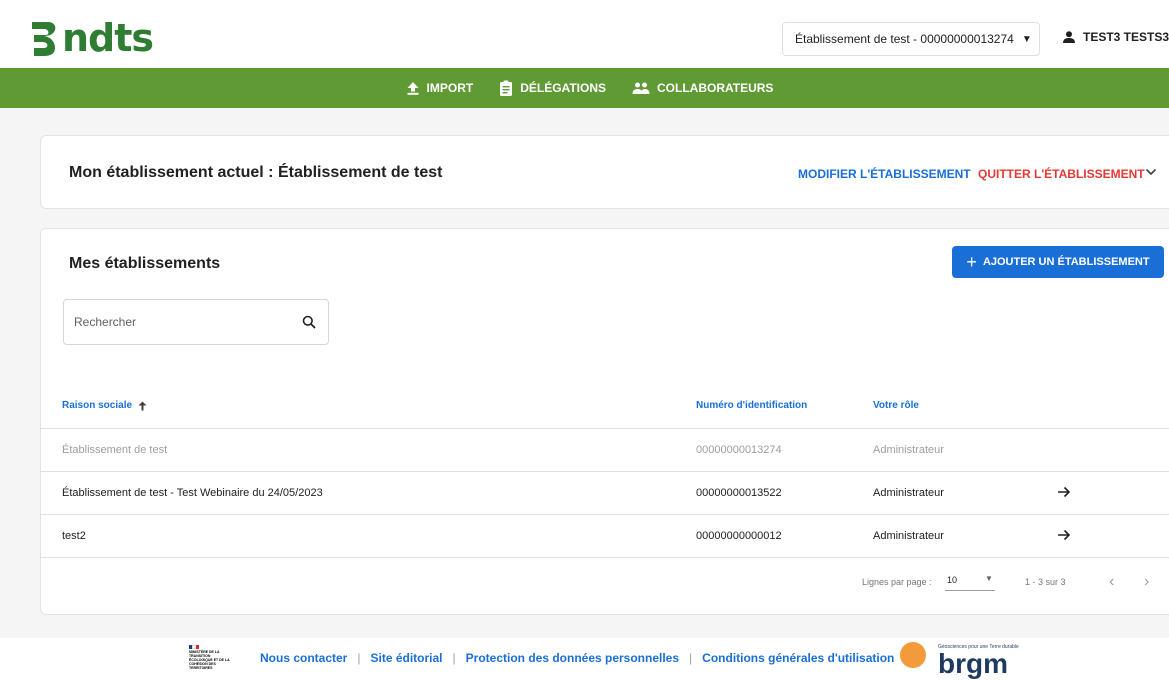  Describe the element at coordinates (904, 39) in the screenshot. I see `establishment-select-value: Établissement de test - 00000000013274` at that location.